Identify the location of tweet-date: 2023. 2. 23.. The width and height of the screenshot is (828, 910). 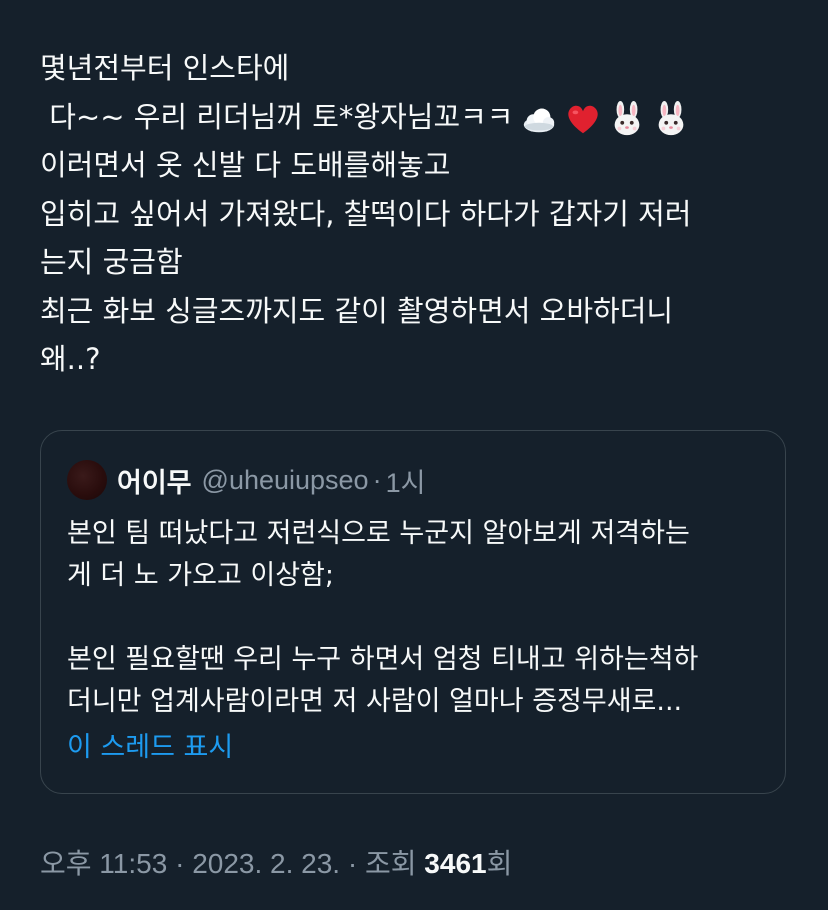
(266, 863).